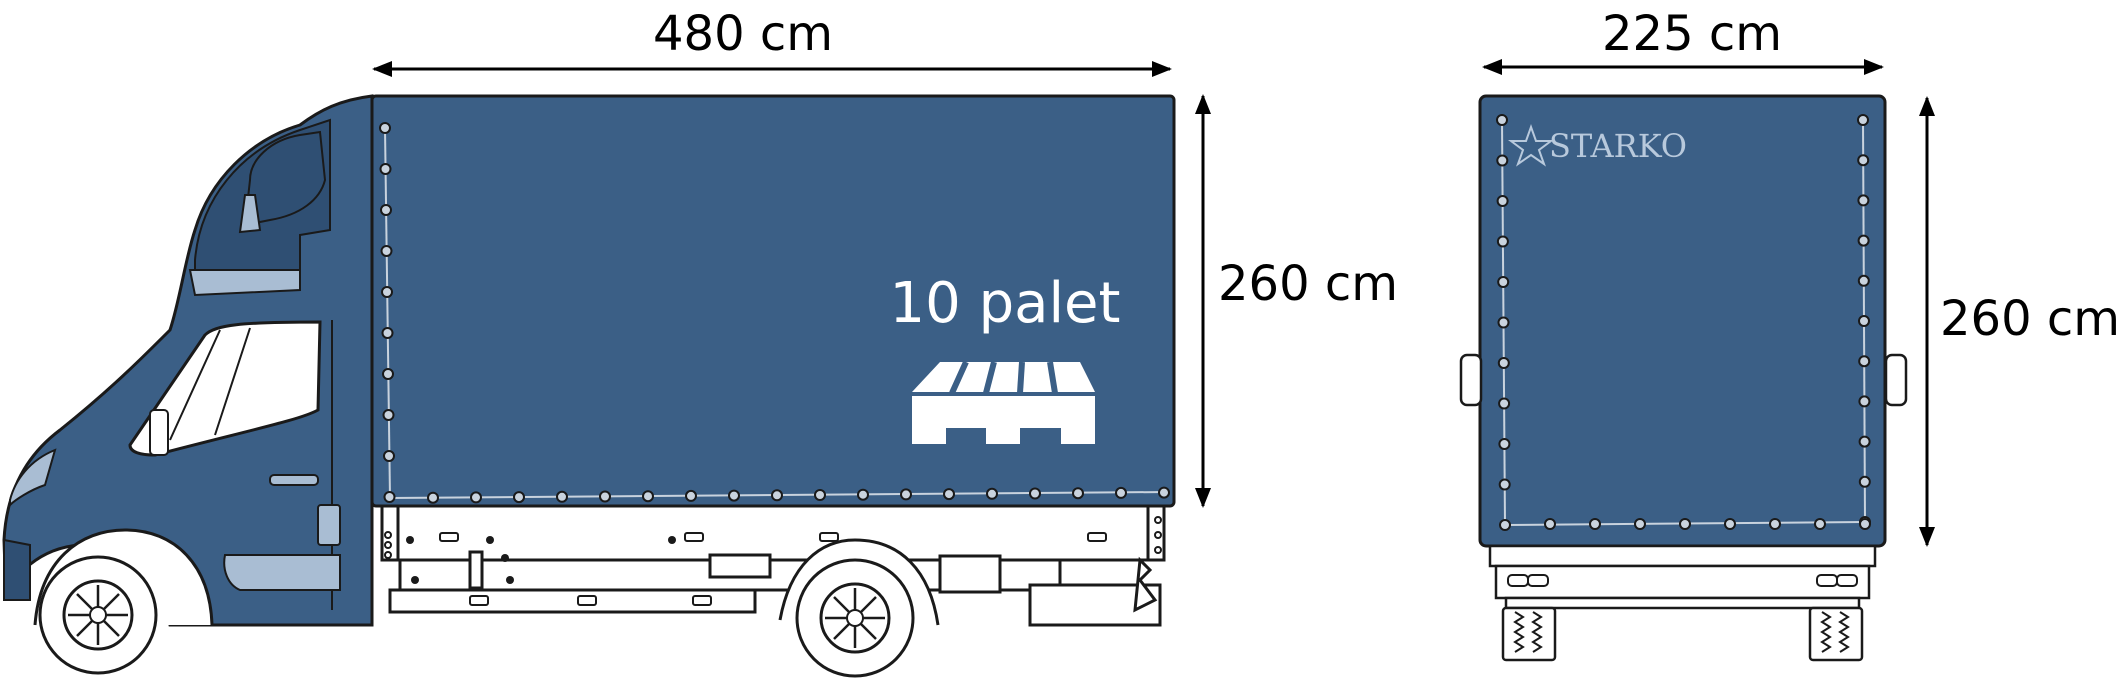 The height and width of the screenshot is (679, 2125). Describe the element at coordinates (1529, 634) in the screenshot. I see `rear-left-tire` at that location.